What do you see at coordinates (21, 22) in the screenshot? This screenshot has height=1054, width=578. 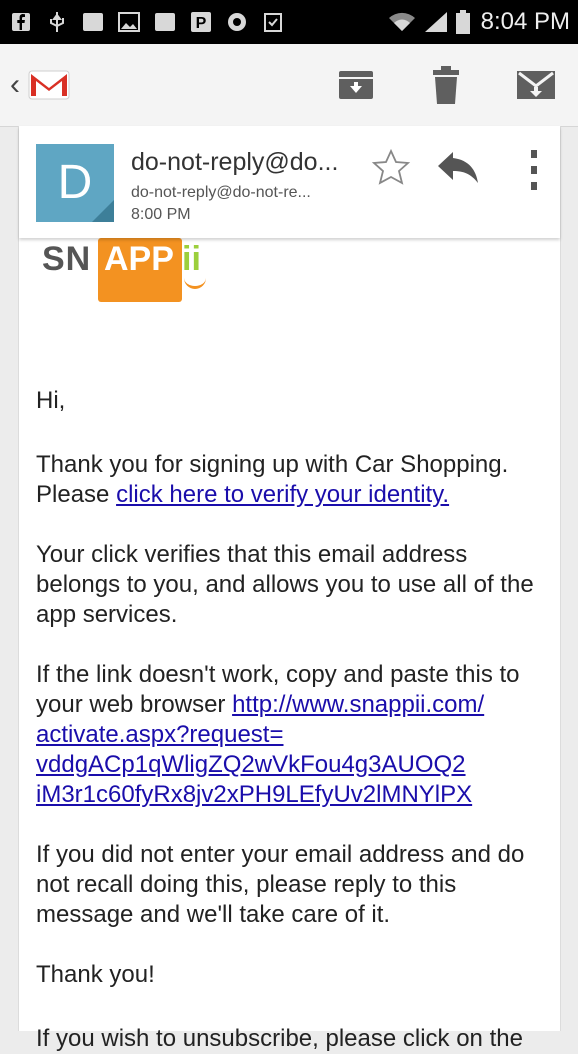 I see `facebook-icon` at bounding box center [21, 22].